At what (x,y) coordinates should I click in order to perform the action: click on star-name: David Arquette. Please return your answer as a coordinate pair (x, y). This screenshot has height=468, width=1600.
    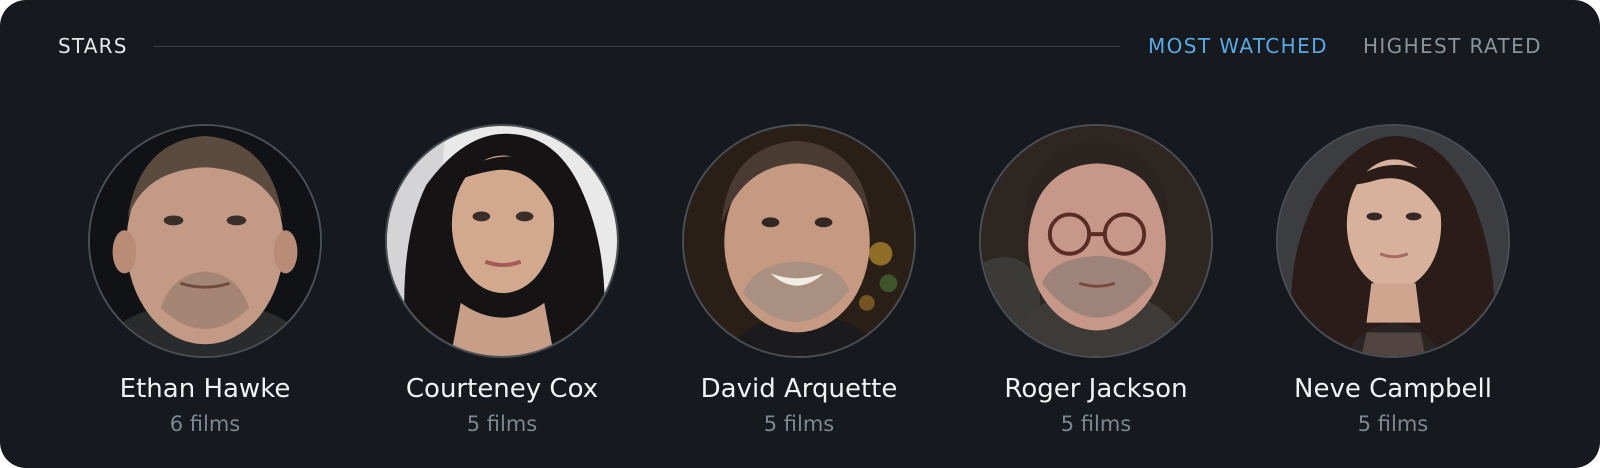
    Looking at the image, I should click on (799, 389).